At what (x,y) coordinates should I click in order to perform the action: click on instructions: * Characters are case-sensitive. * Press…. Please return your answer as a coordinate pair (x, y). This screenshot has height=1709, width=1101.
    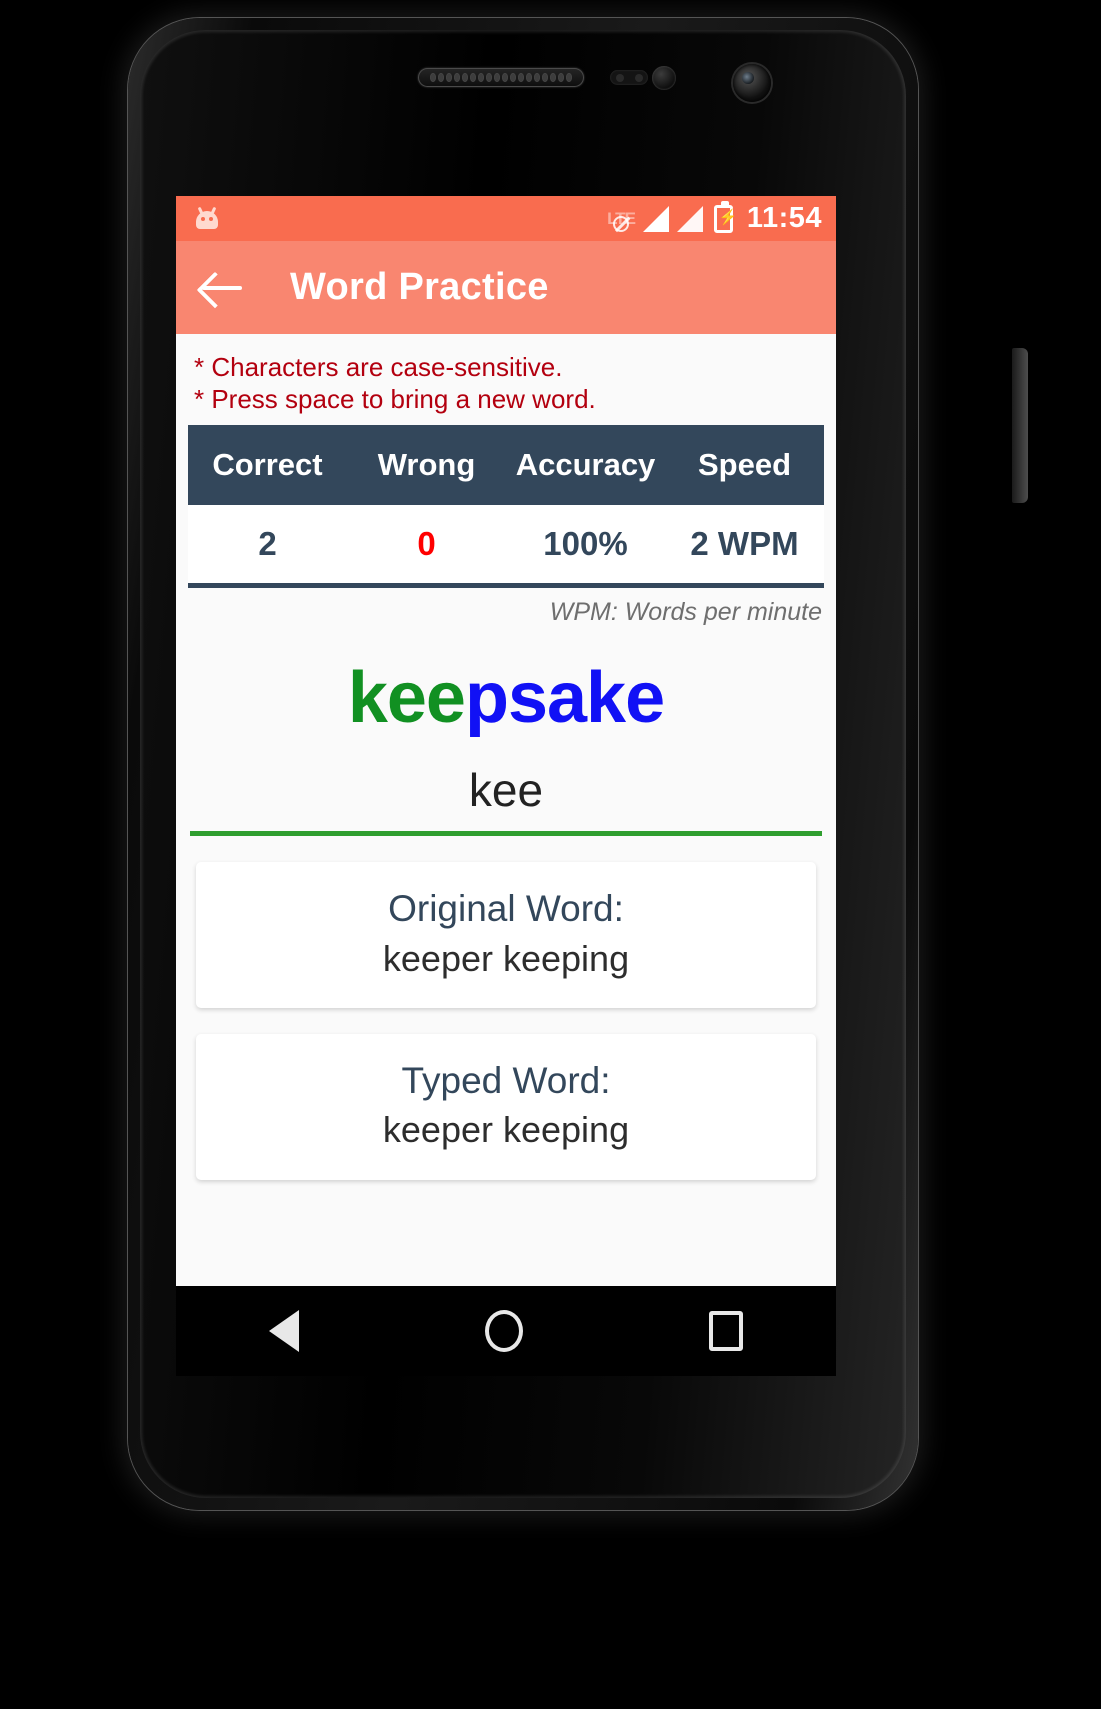
    Looking at the image, I should click on (506, 379).